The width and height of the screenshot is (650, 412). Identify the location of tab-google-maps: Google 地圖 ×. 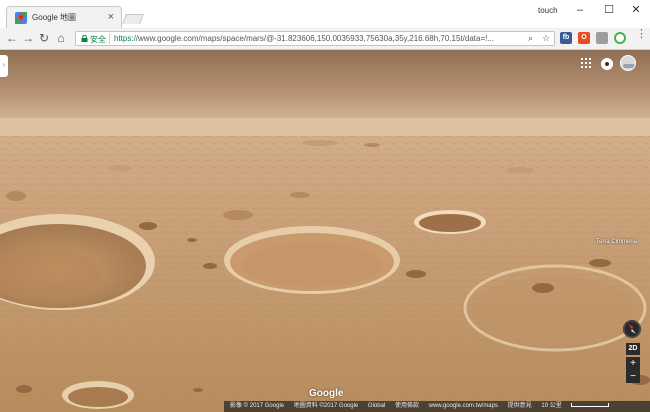
(64, 17).